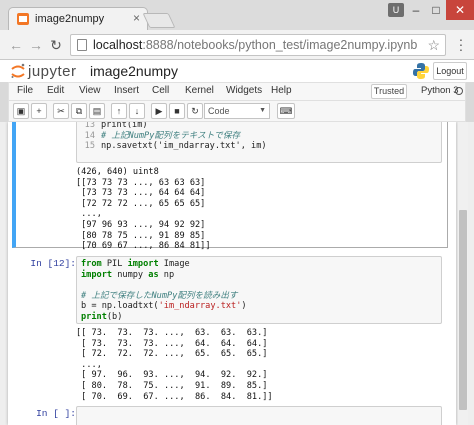  I want to click on page-icon, so click(82, 45).